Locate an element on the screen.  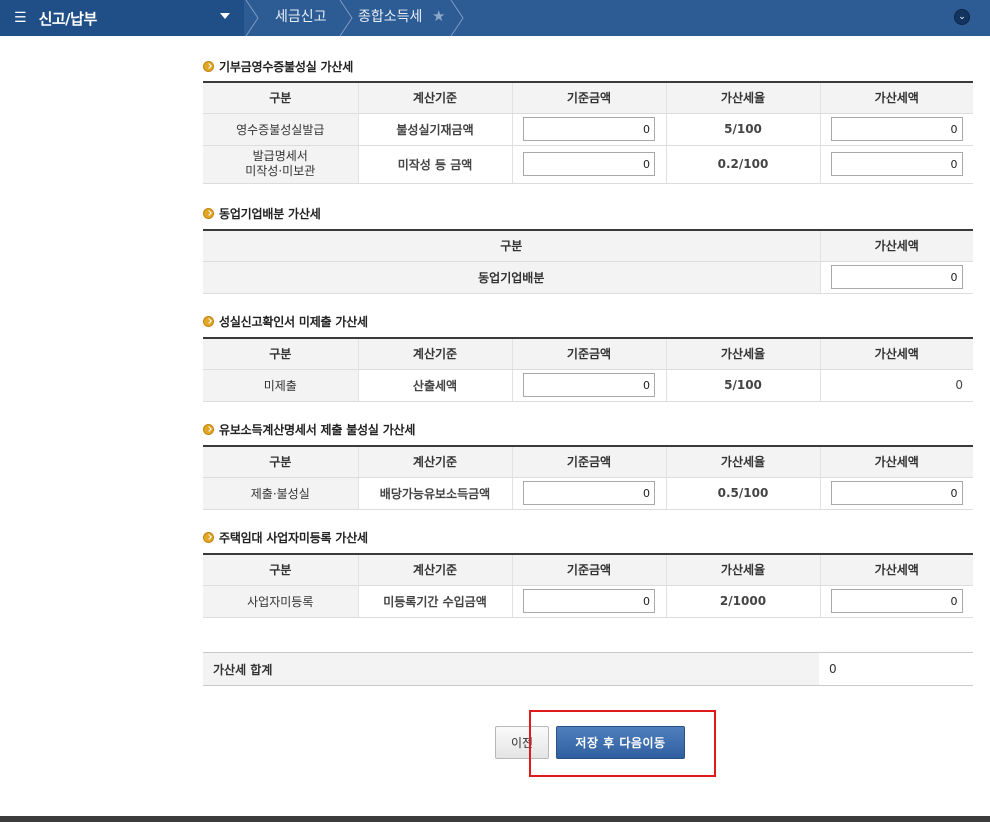
partnership-table: 구분 가산세액 동업기업배분 is located at coordinates (588, 261).